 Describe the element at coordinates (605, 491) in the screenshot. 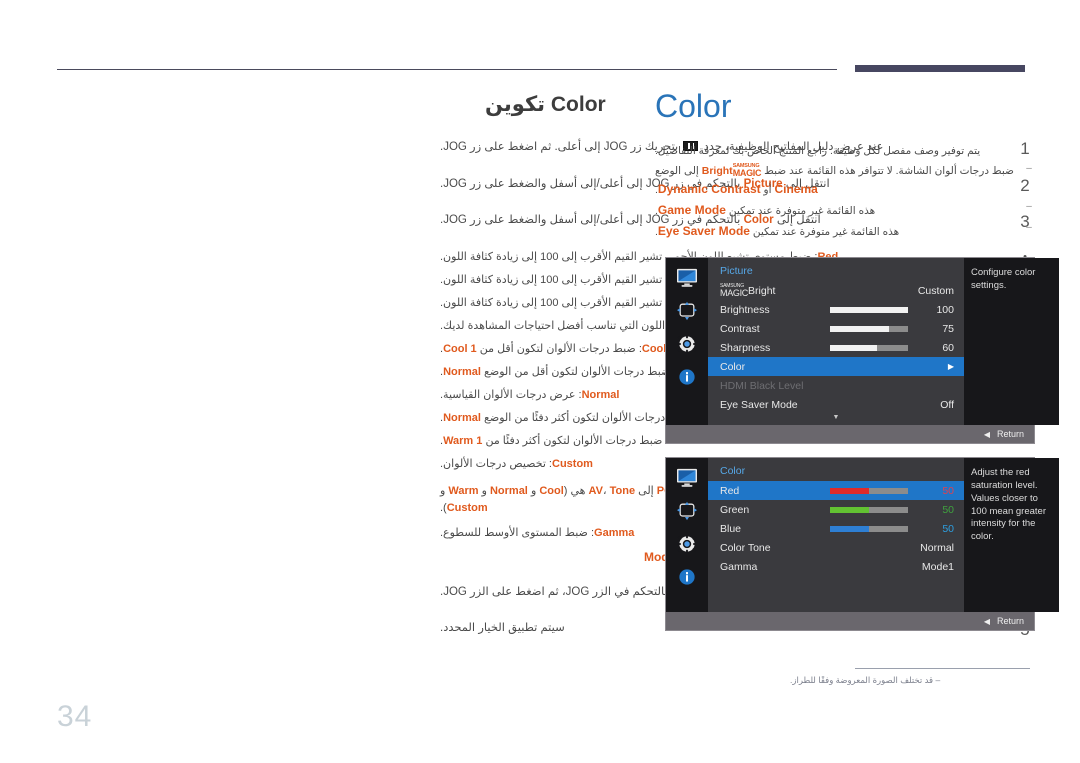

I see `av-note-c: ،` at that location.